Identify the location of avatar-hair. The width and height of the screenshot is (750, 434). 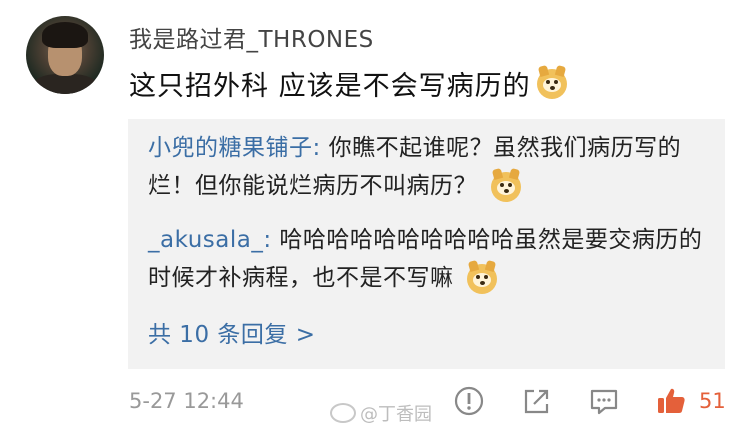
(65, 35).